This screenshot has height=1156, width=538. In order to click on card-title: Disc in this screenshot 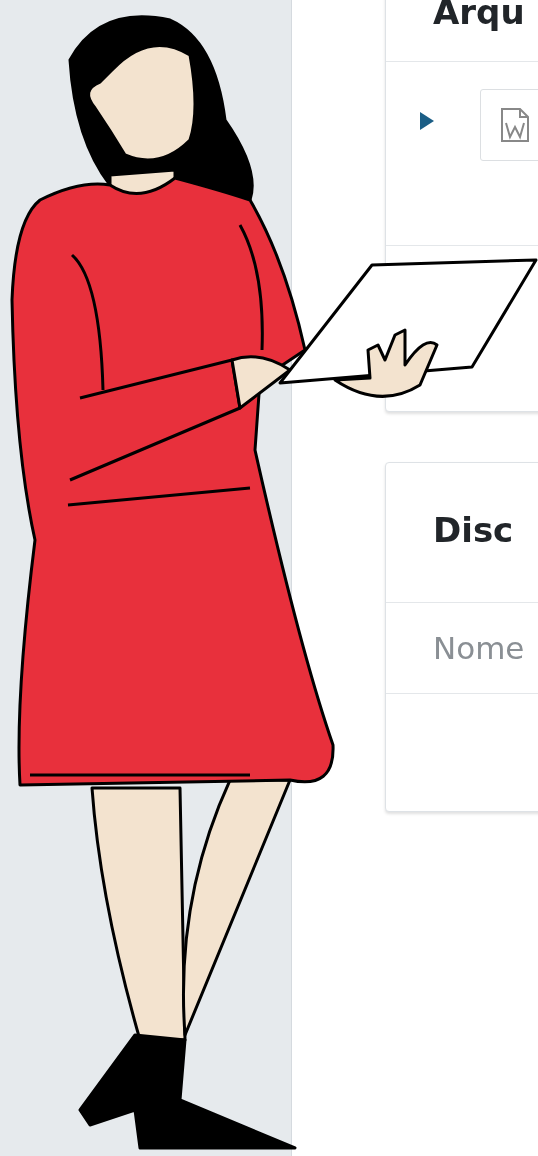, I will do `click(473, 530)`.